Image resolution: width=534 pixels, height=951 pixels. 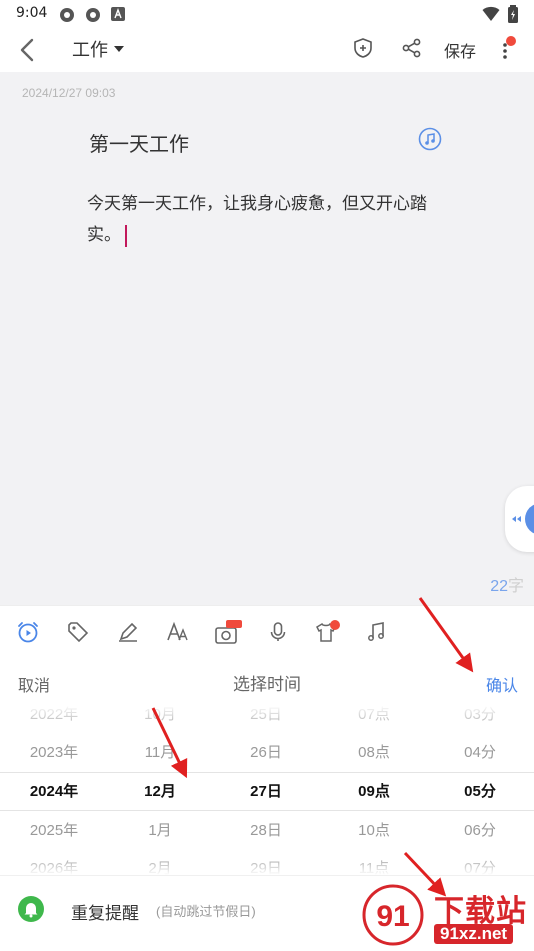 I want to click on time-picker-title: 选择时间, so click(x=267, y=684).